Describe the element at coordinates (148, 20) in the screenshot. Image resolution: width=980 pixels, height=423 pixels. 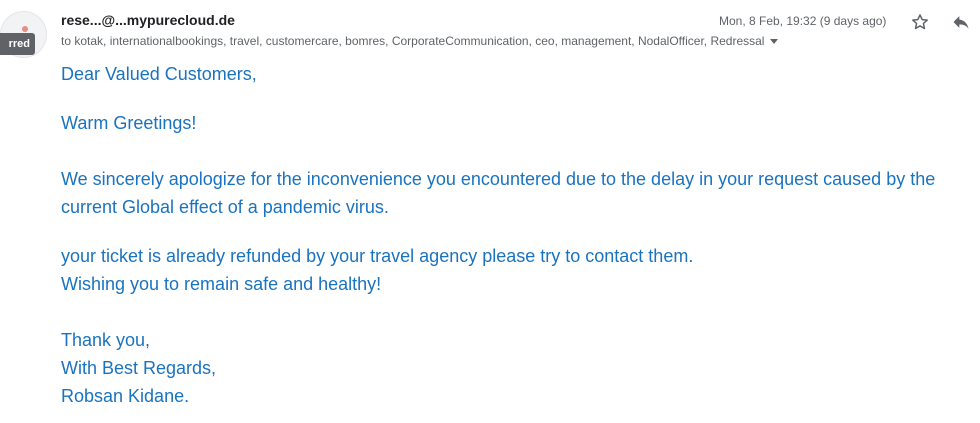
I see `sender-address: rese...@...mypurecloud.de` at that location.